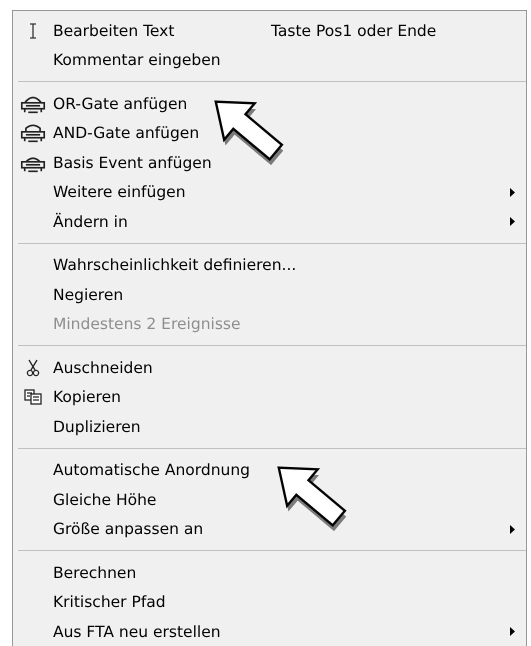 The width and height of the screenshot is (531, 646). Describe the element at coordinates (33, 397) in the screenshot. I see `copy-icon` at that location.